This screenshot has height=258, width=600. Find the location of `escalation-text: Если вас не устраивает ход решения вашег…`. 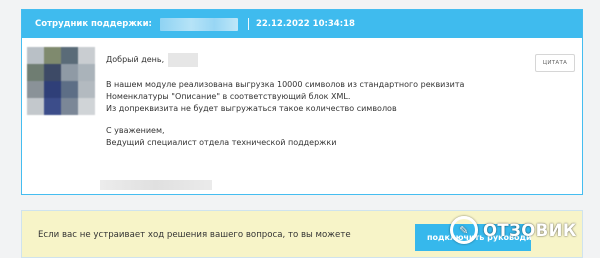

escalation-text: Если вас не устраивает ход решения вашег… is located at coordinates (194, 235).